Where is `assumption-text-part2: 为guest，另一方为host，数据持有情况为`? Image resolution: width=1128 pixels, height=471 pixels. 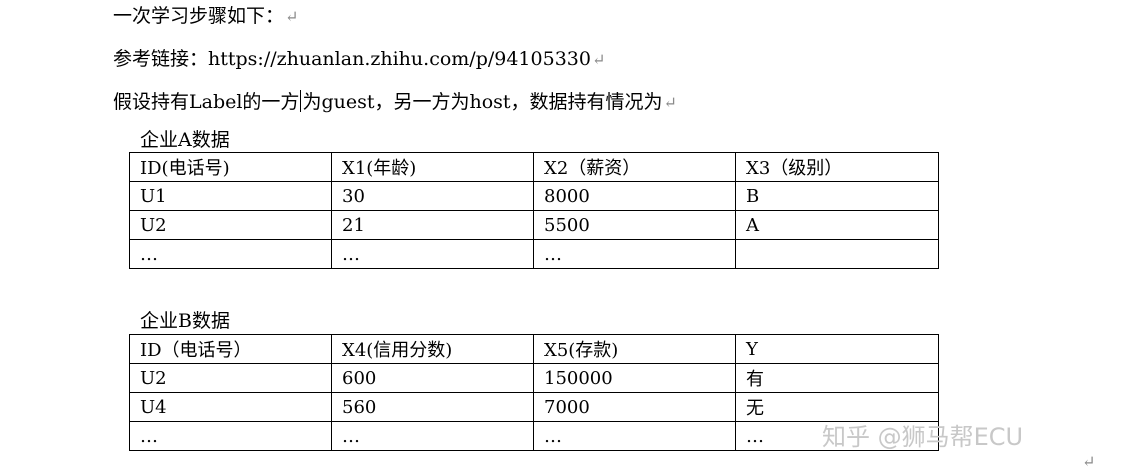
assumption-text-part2: 为guest，另一方为host，数据持有情况为 is located at coordinates (482, 102).